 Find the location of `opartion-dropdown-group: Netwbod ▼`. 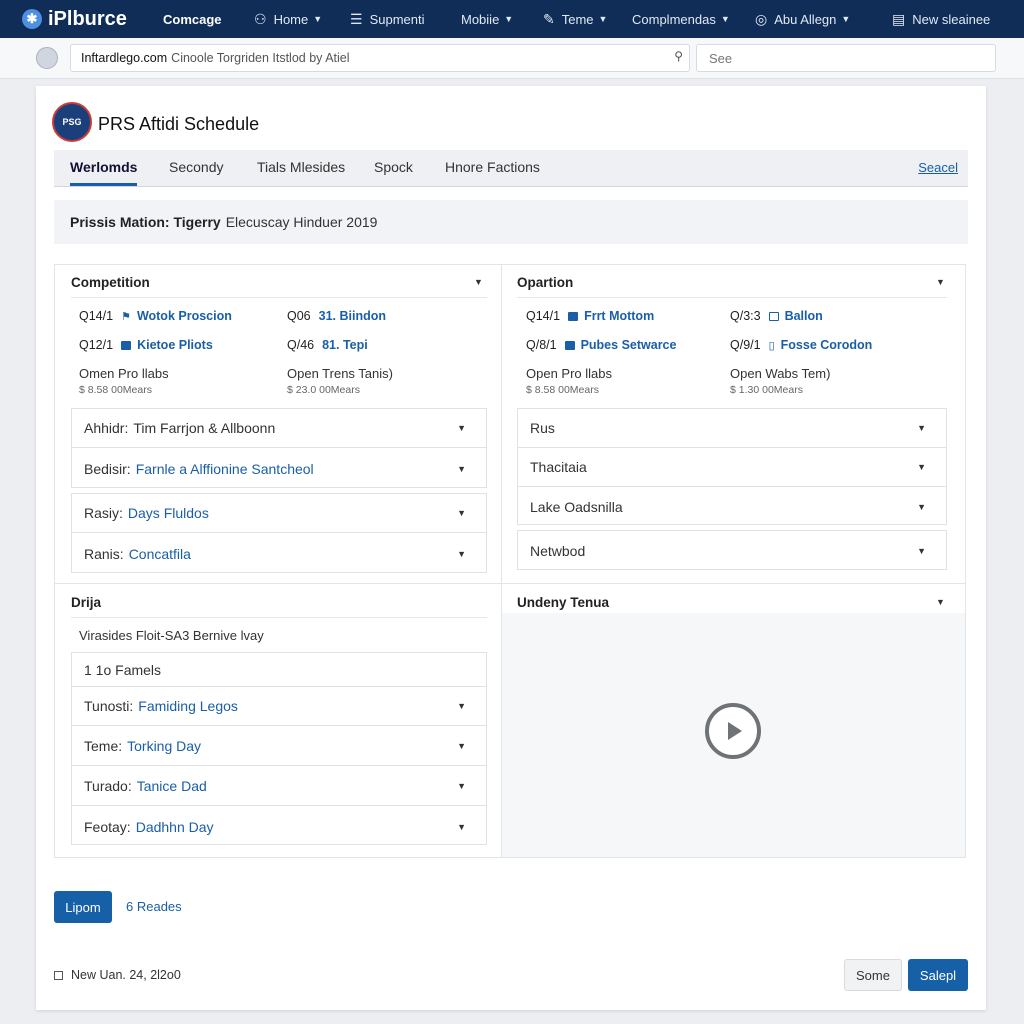

opartion-dropdown-group: Netwbod ▼ is located at coordinates (732, 550).